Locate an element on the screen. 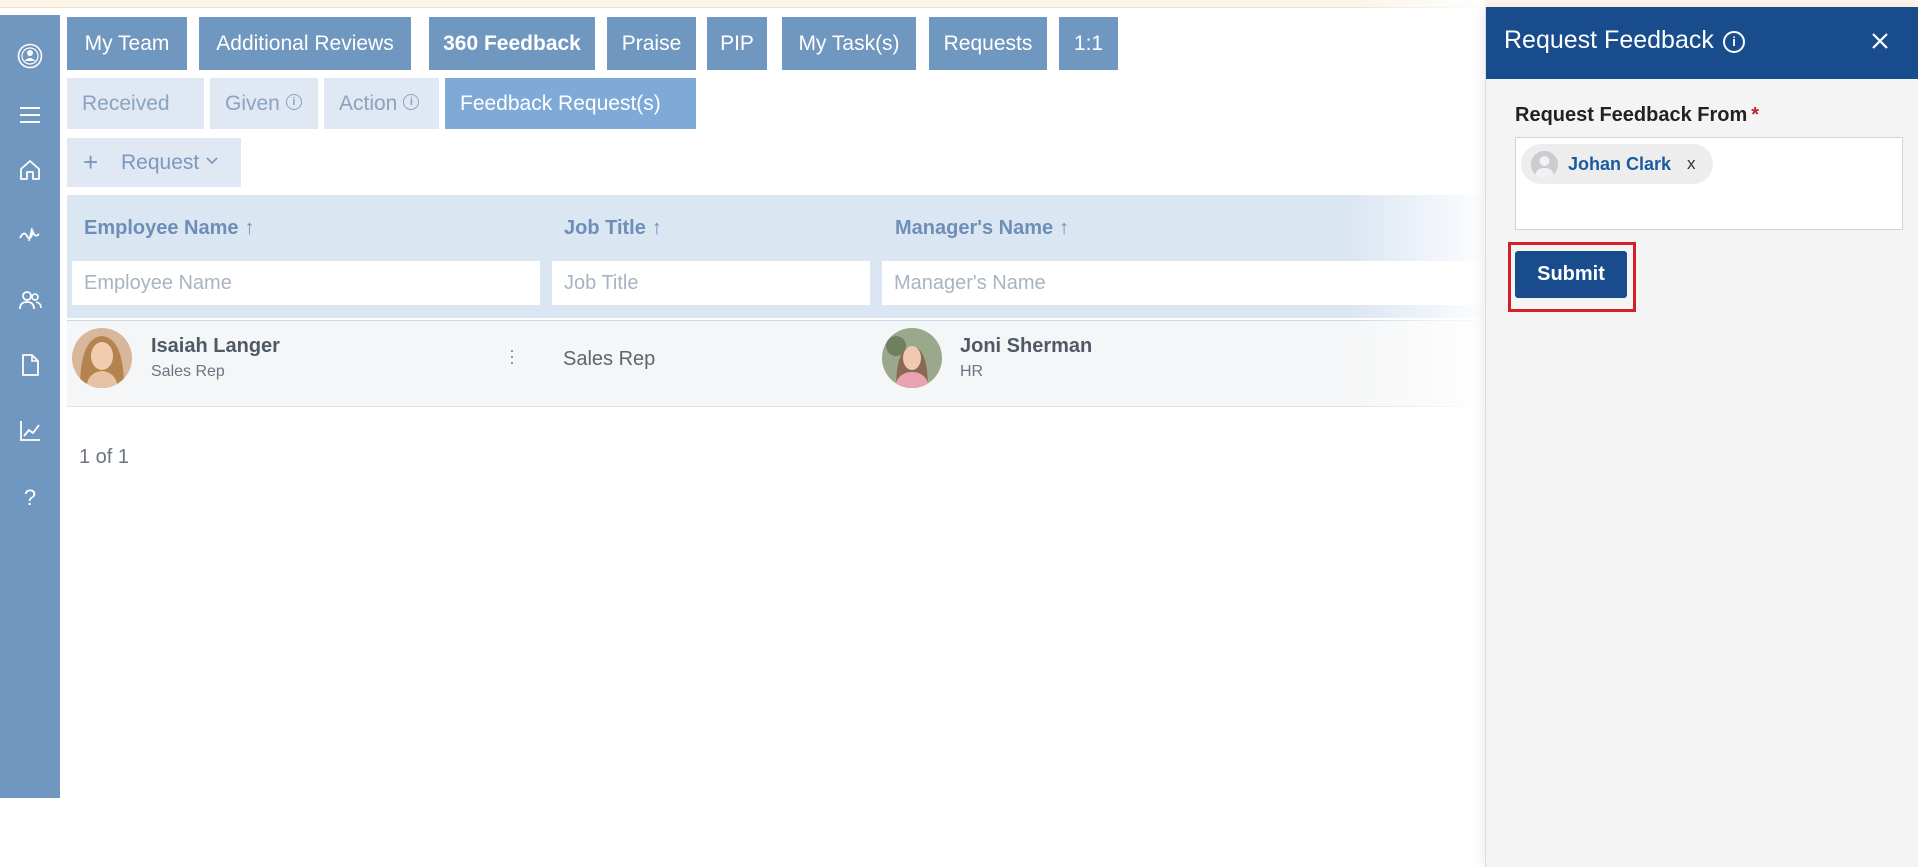 The width and height of the screenshot is (1918, 867). tab-requests: Requests is located at coordinates (988, 43).